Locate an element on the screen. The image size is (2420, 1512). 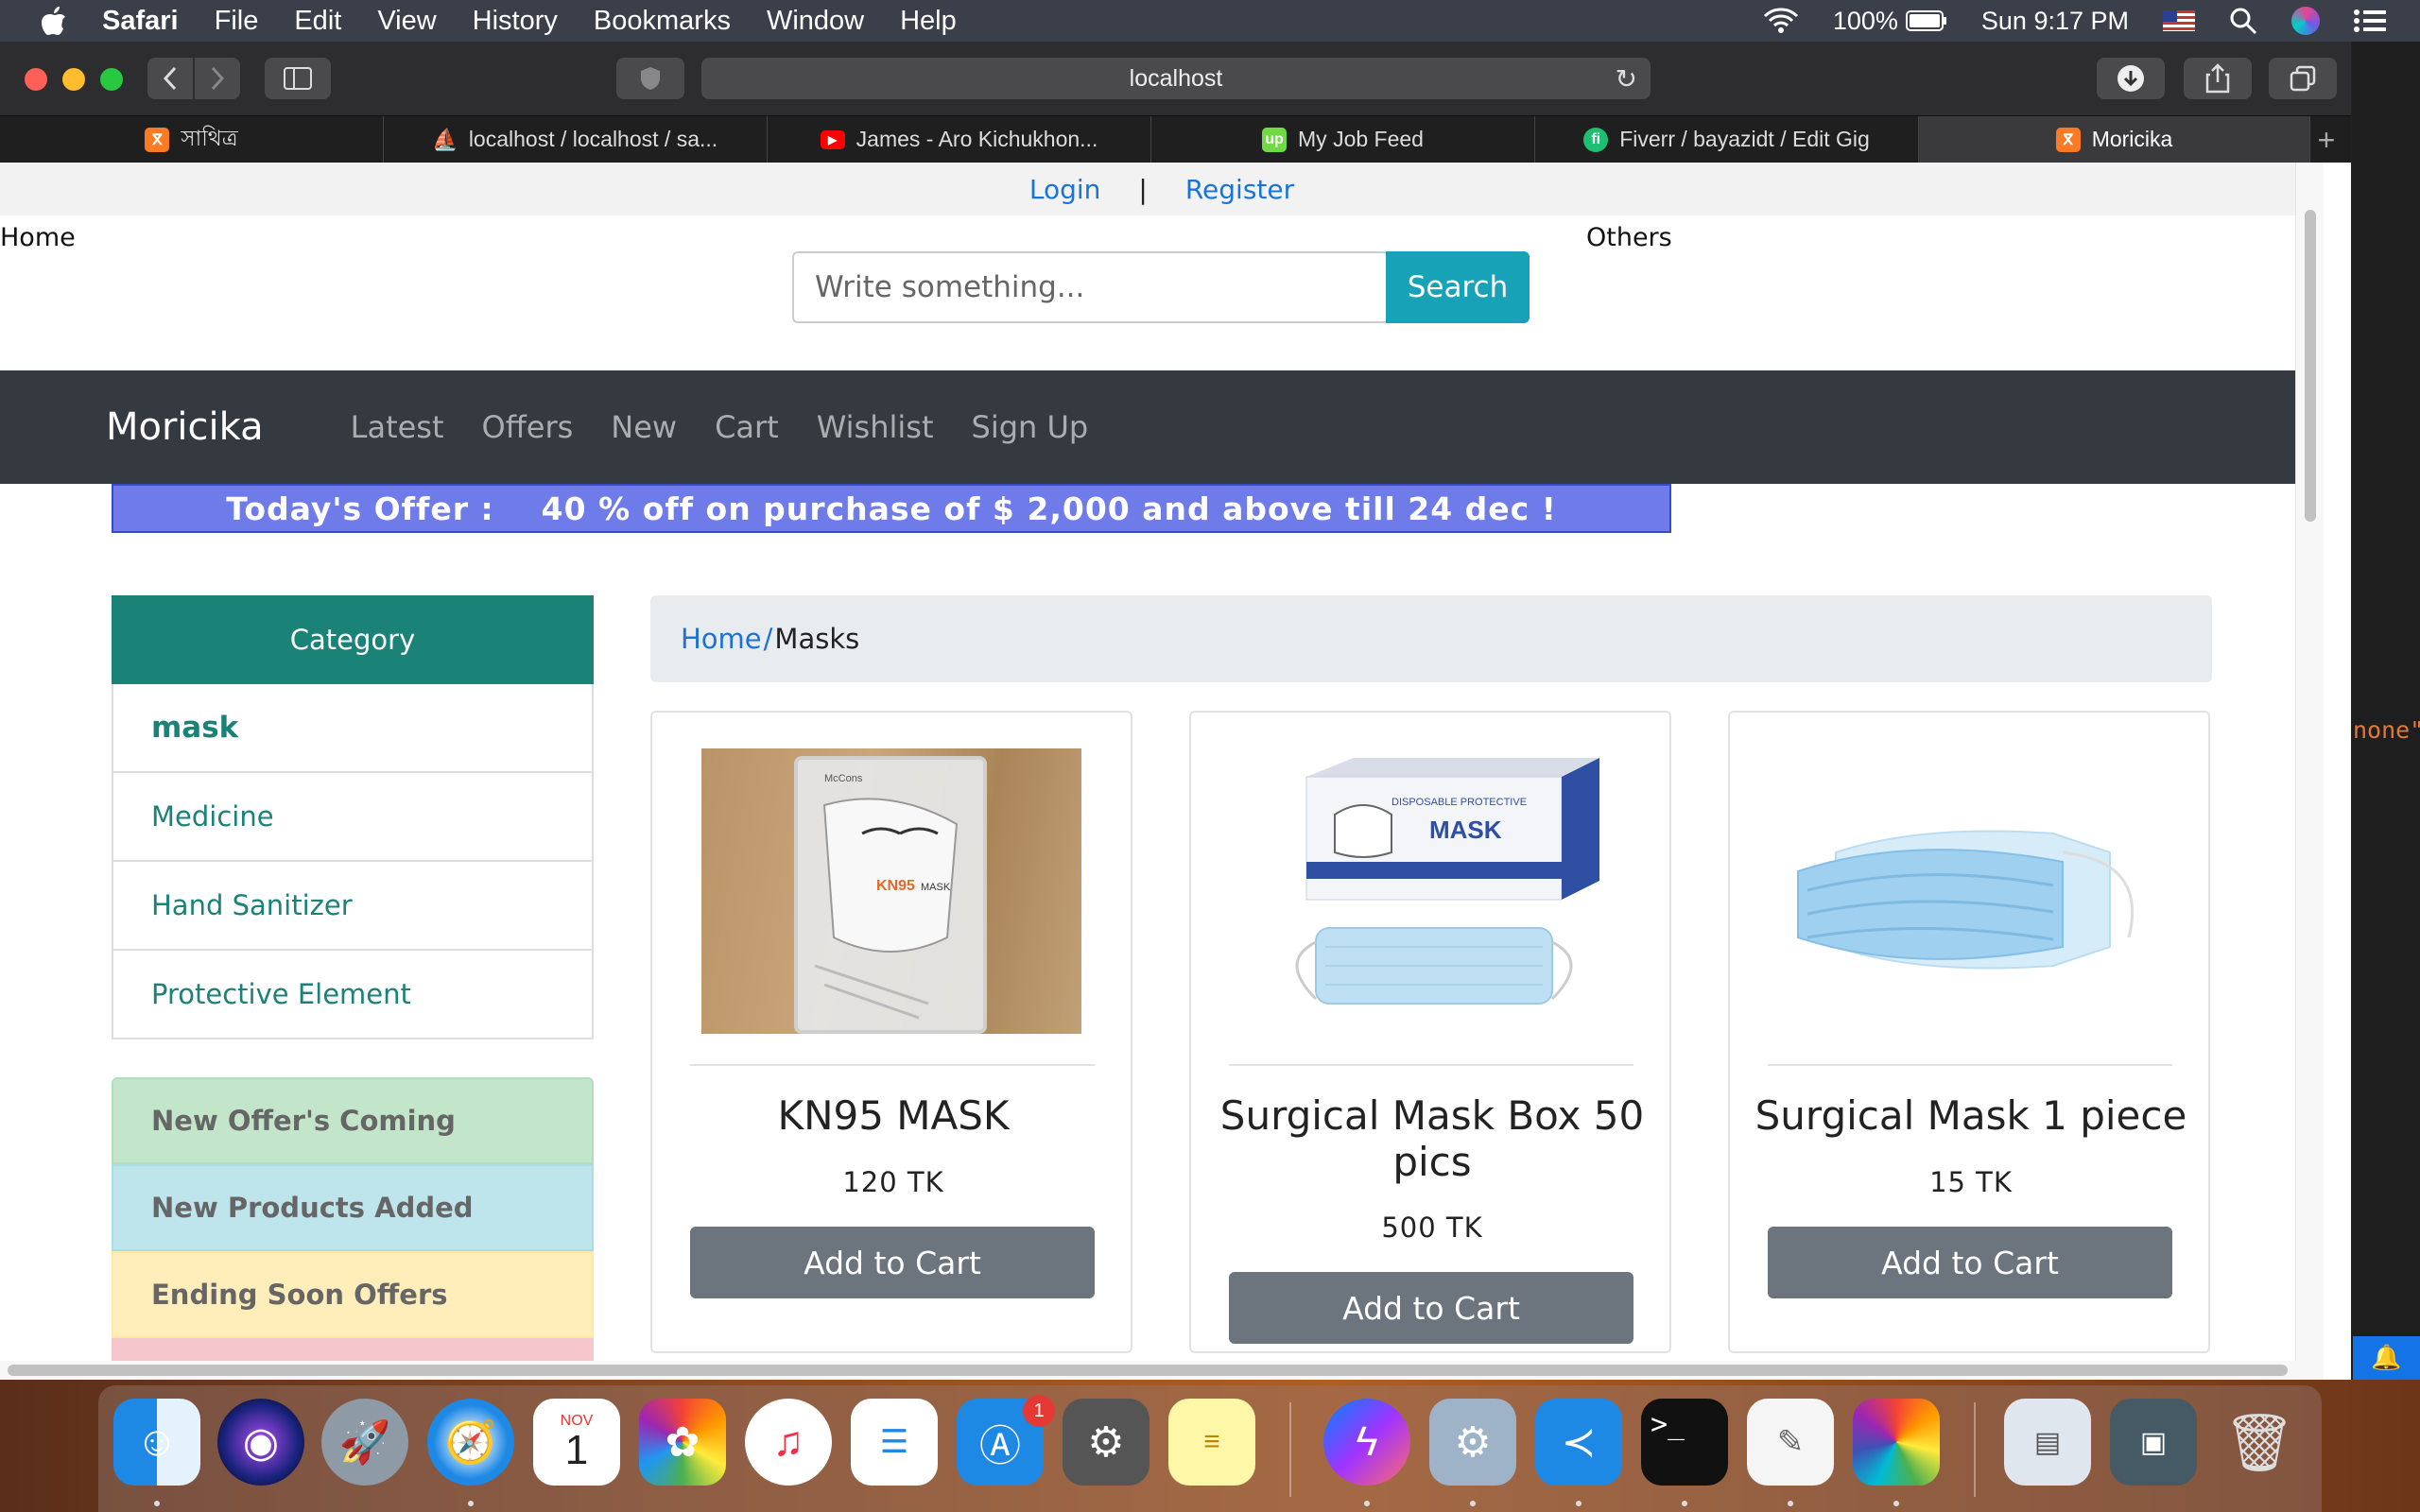
clock: Sun 9:17 PM is located at coordinates (2055, 21).